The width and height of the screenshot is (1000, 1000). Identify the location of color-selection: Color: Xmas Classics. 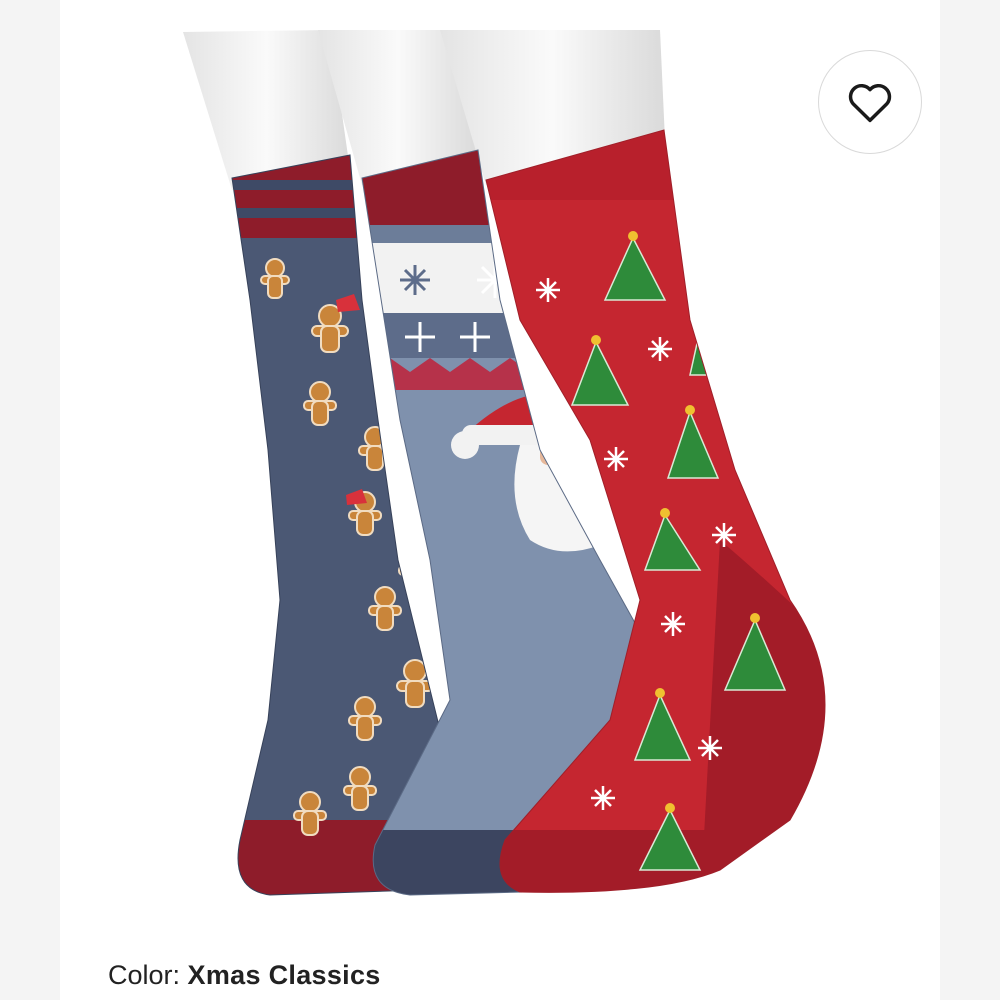
(244, 975).